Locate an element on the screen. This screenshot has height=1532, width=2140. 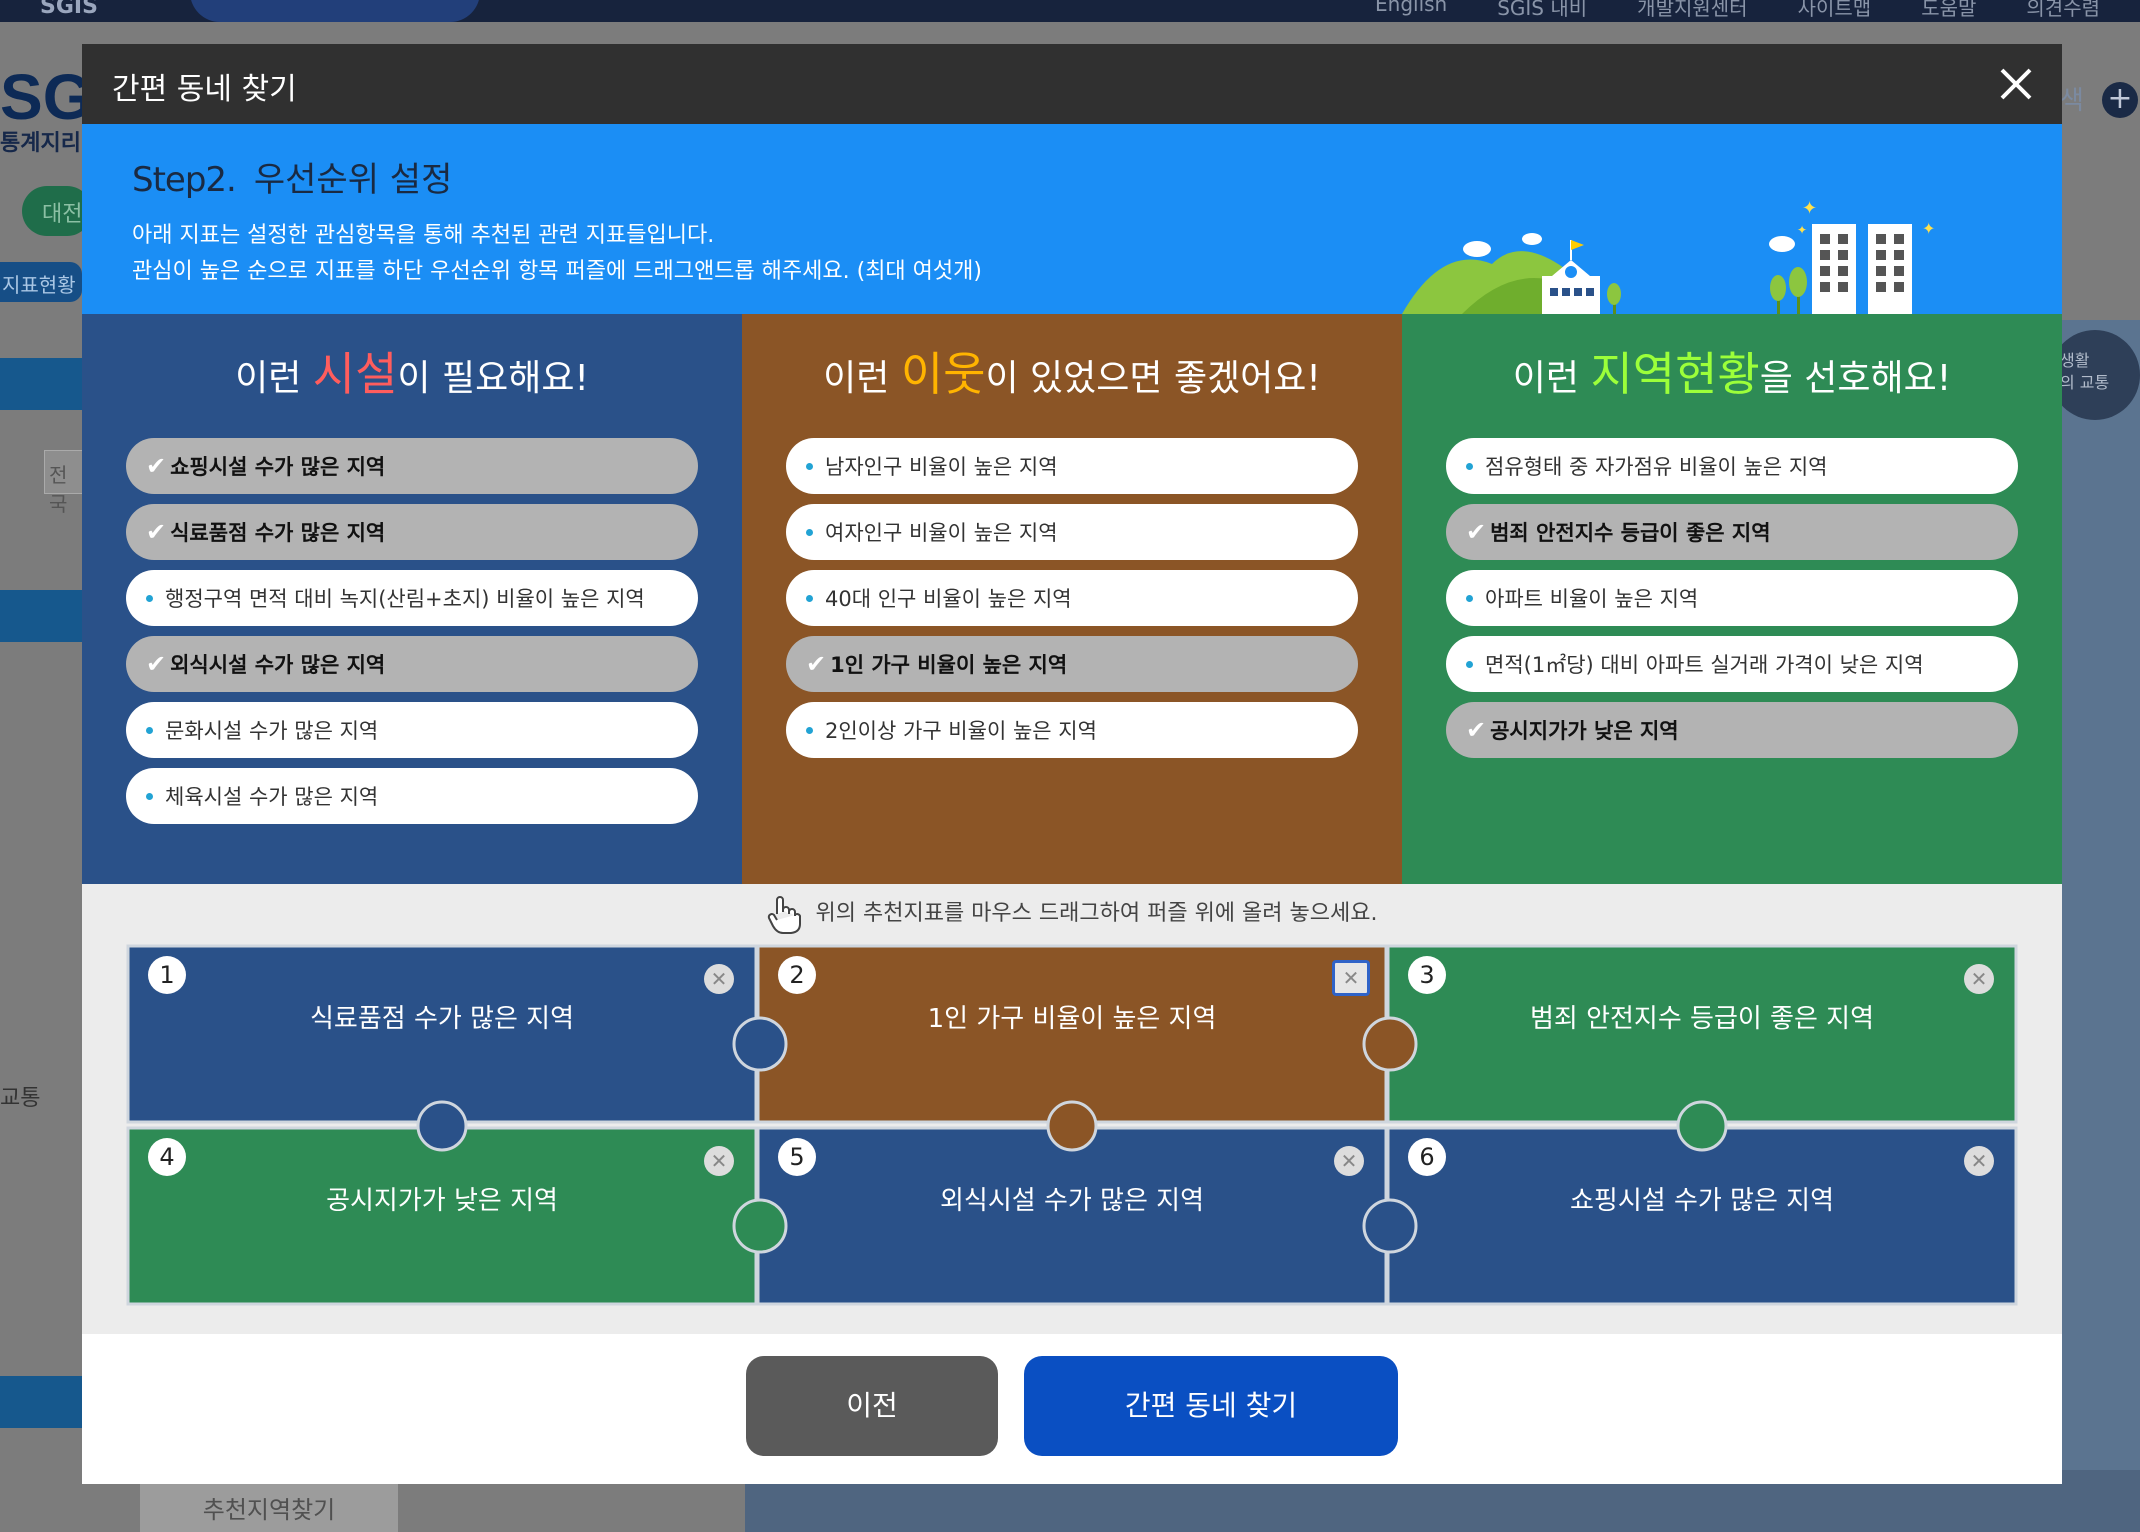
heading-highlight: 시설 is located at coordinates (355, 374).